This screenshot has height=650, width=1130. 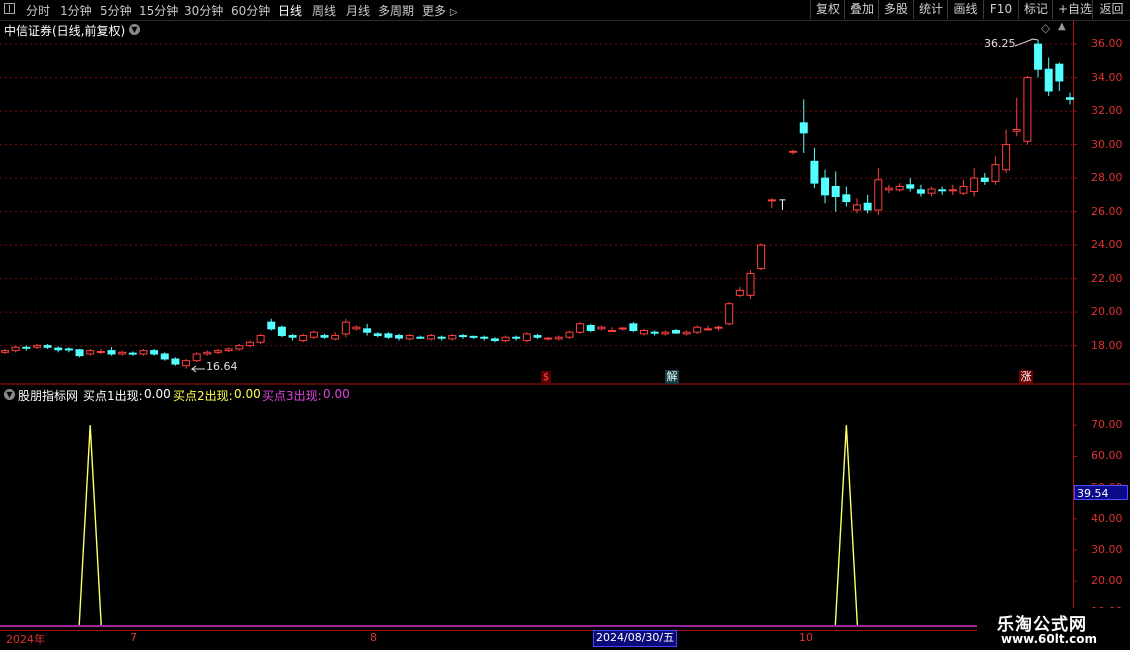 What do you see at coordinates (1062, 26) in the screenshot?
I see `up-triangle-icon: ▲` at bounding box center [1062, 26].